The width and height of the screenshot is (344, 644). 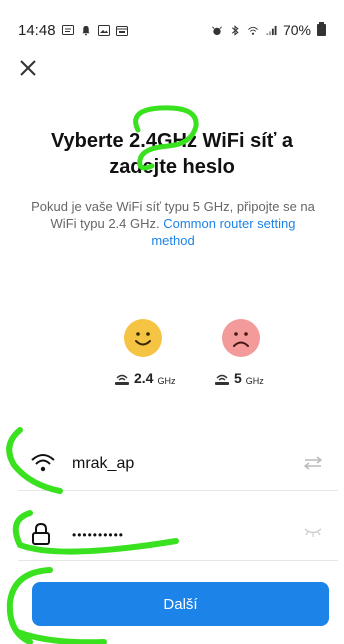 What do you see at coordinates (67, 30) in the screenshot?
I see `message-icon` at bounding box center [67, 30].